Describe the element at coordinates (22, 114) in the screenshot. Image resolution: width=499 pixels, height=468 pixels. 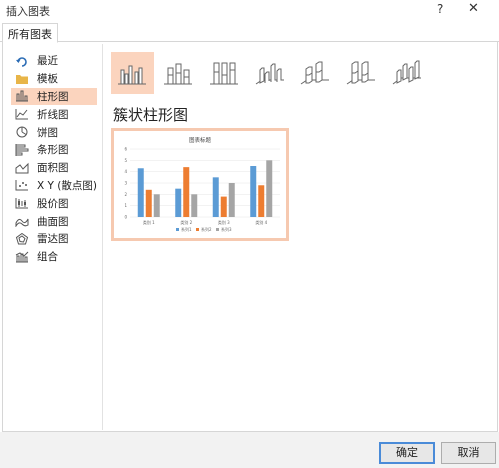
I see `line-chart-icon` at that location.